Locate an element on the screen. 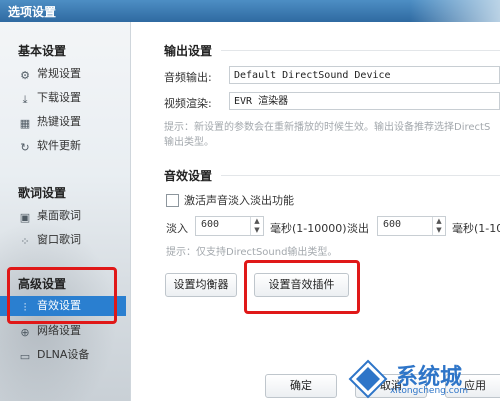 Image resolution: width=500 pixels, height=402 pixels. sidebar-item-hotkeys: ▦ 热键设置 is located at coordinates (70, 122).